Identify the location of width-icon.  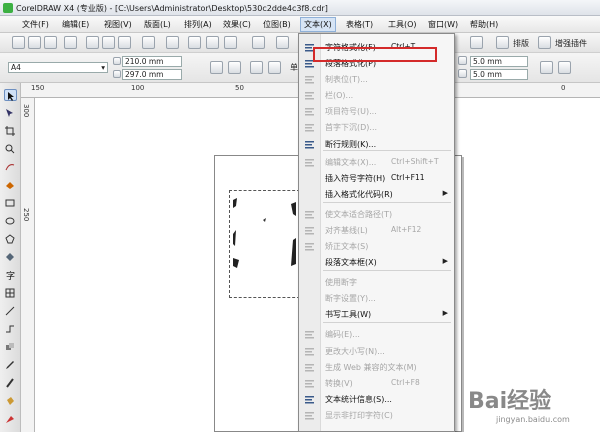
(117, 61).